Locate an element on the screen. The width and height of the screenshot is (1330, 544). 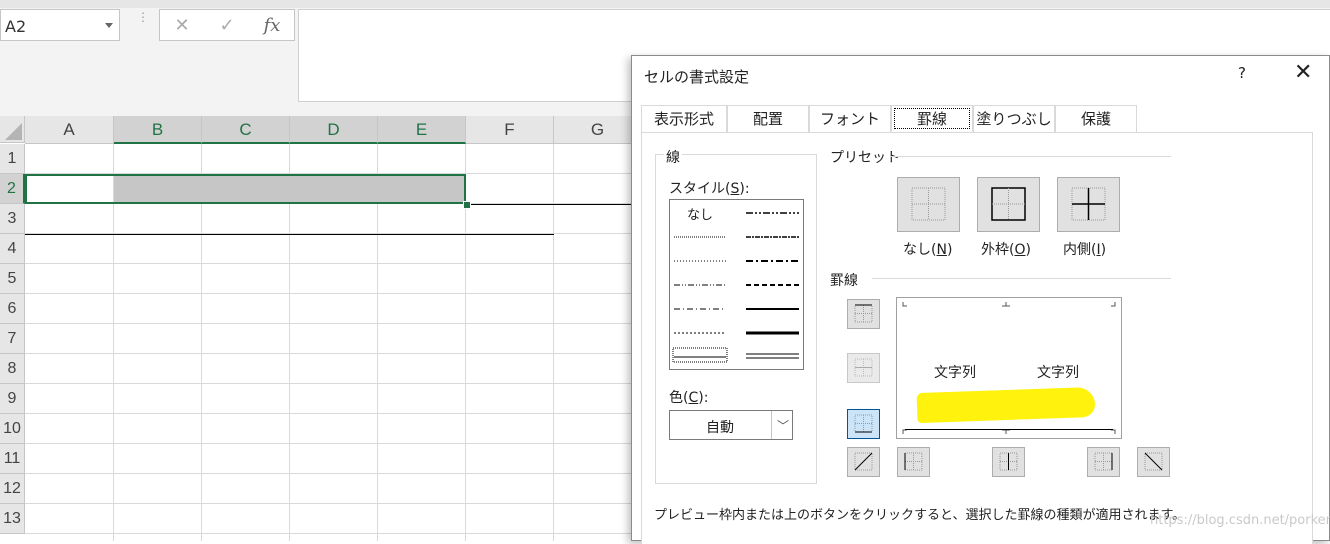
tab-border: 罫線 is located at coordinates (932, 118).